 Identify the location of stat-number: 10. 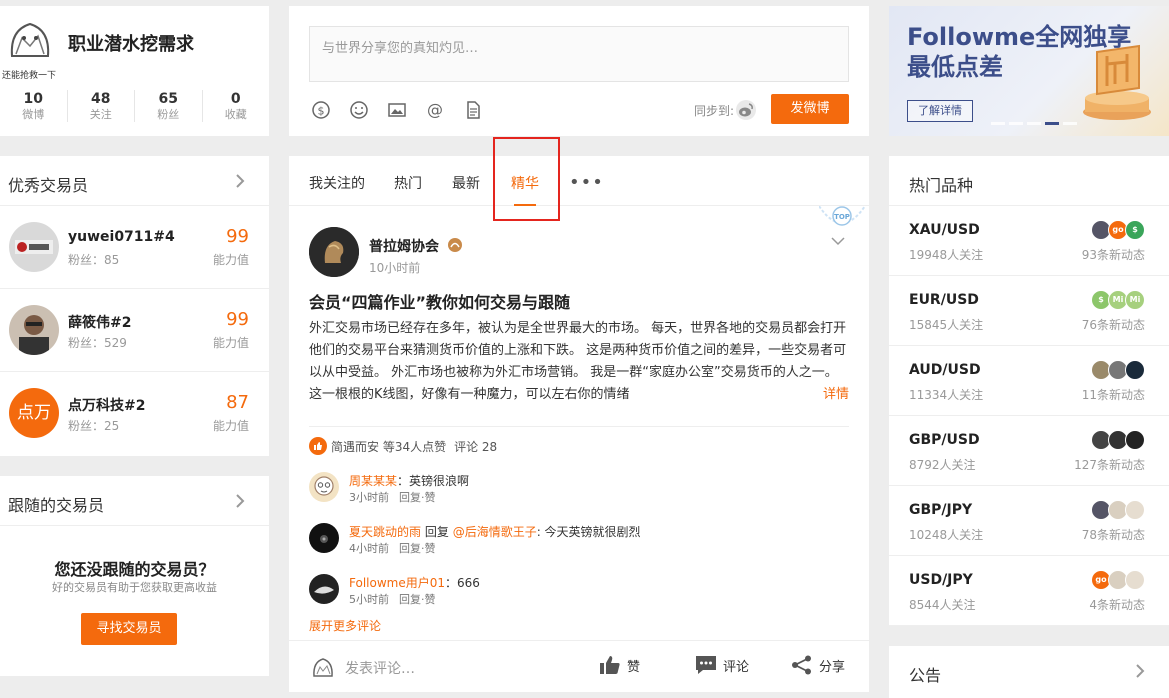
(33, 99).